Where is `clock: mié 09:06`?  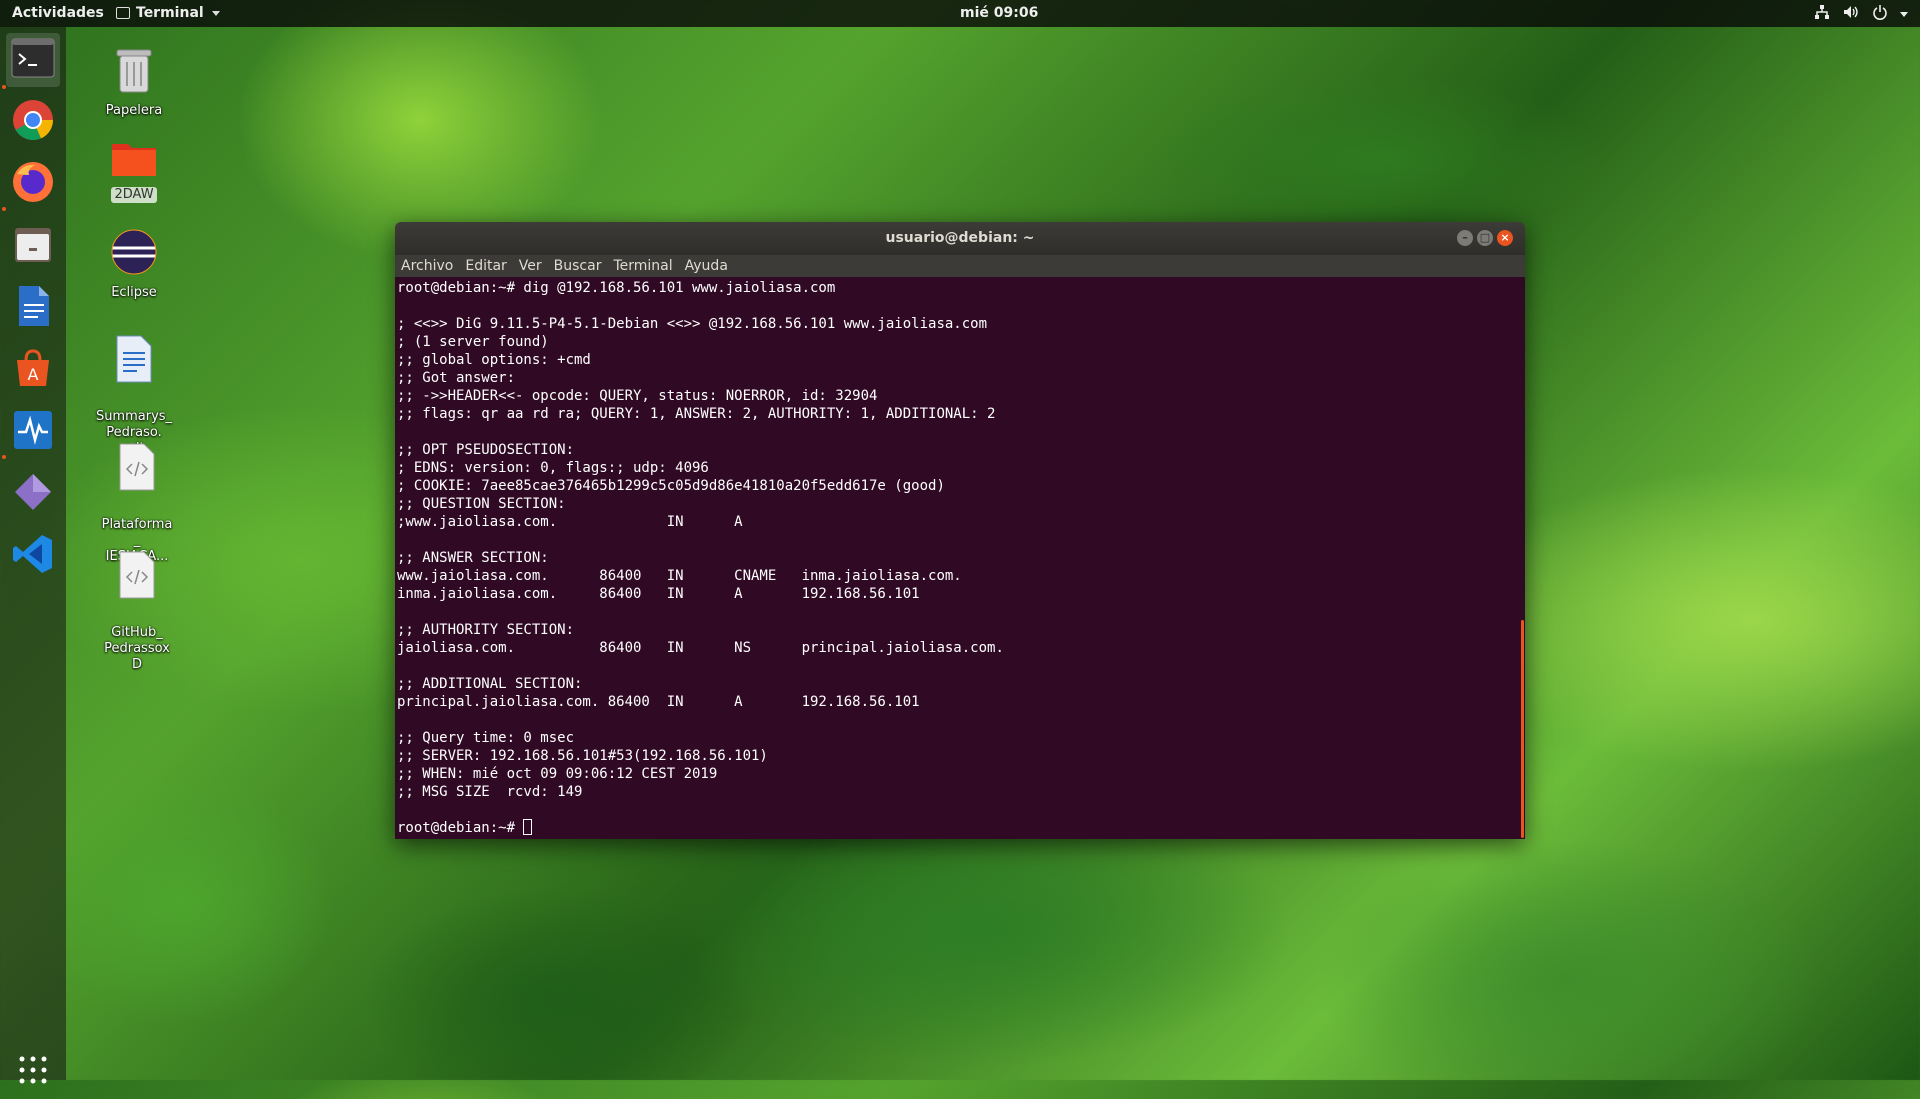
clock: mié 09:06 is located at coordinates (999, 13).